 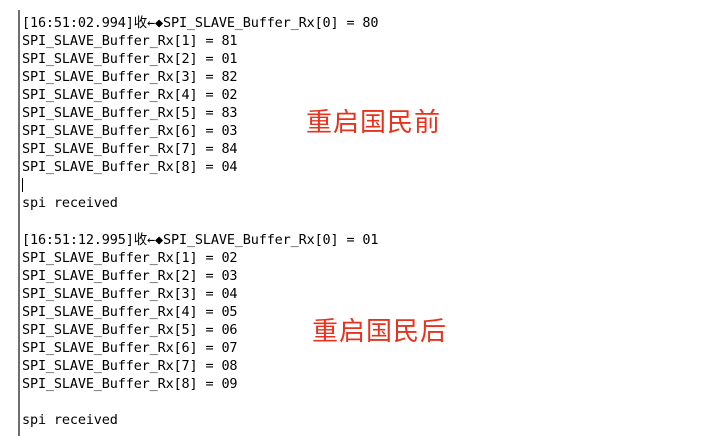 I want to click on log-line: SPI_SLAVE_Buffer_Rx[2] = 01, so click(x=130, y=59).